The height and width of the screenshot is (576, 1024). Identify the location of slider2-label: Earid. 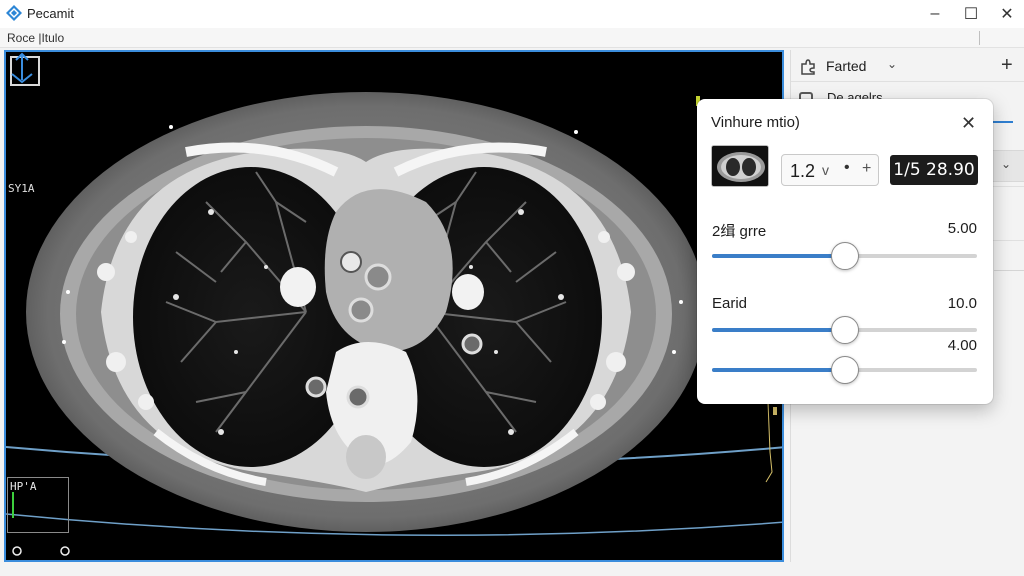
(730, 303).